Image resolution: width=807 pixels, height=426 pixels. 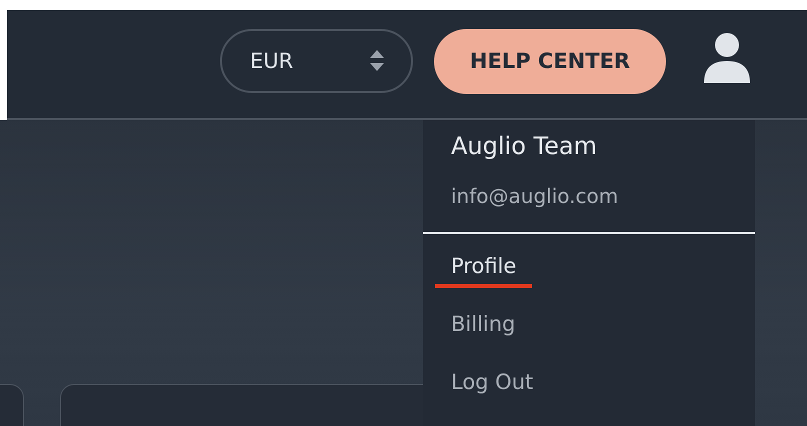 I want to click on up-down-arrows-icon, so click(x=377, y=61).